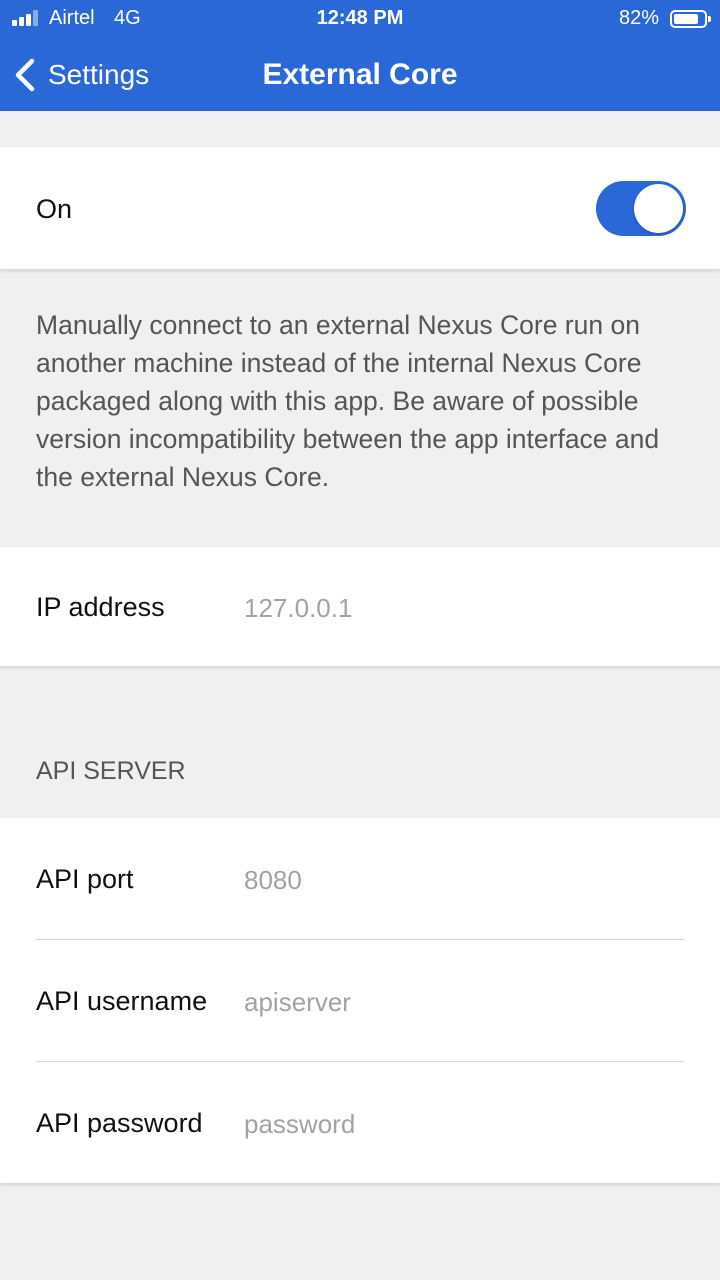 The width and height of the screenshot is (720, 1280). I want to click on api-username-input: apiserver, so click(297, 1002).